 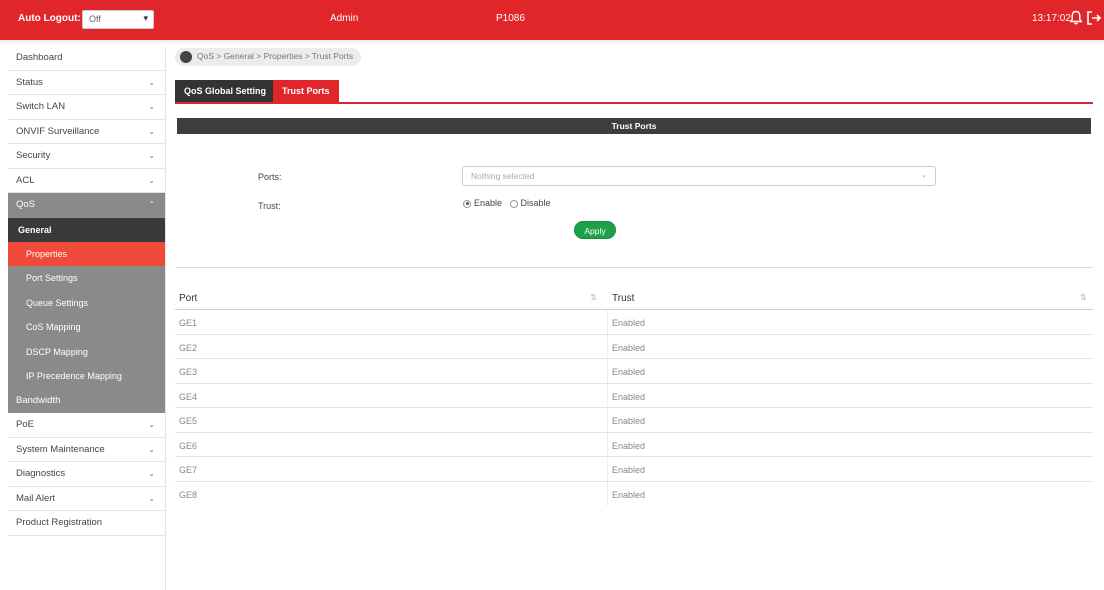 What do you see at coordinates (86, 83) in the screenshot?
I see `sidebar-item-status: Status ⌄` at bounding box center [86, 83].